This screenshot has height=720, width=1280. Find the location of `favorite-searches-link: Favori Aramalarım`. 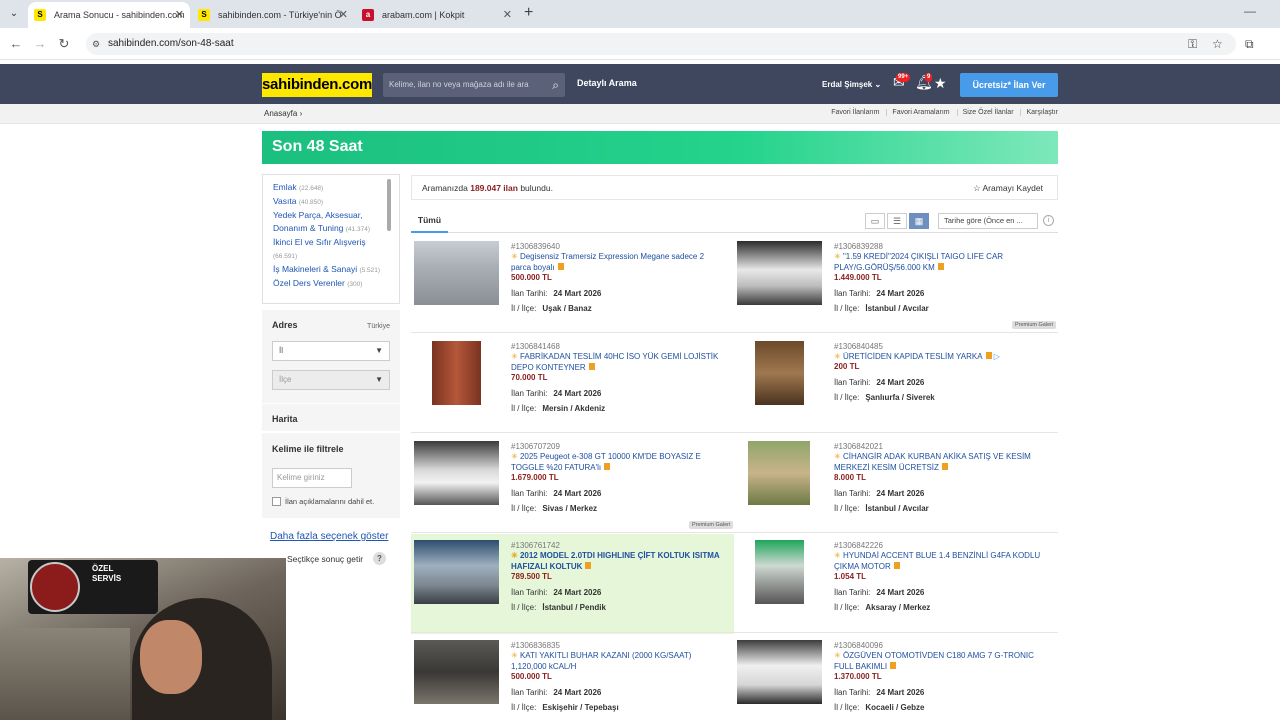

favorite-searches-link: Favori Aramalarım is located at coordinates (918, 112).